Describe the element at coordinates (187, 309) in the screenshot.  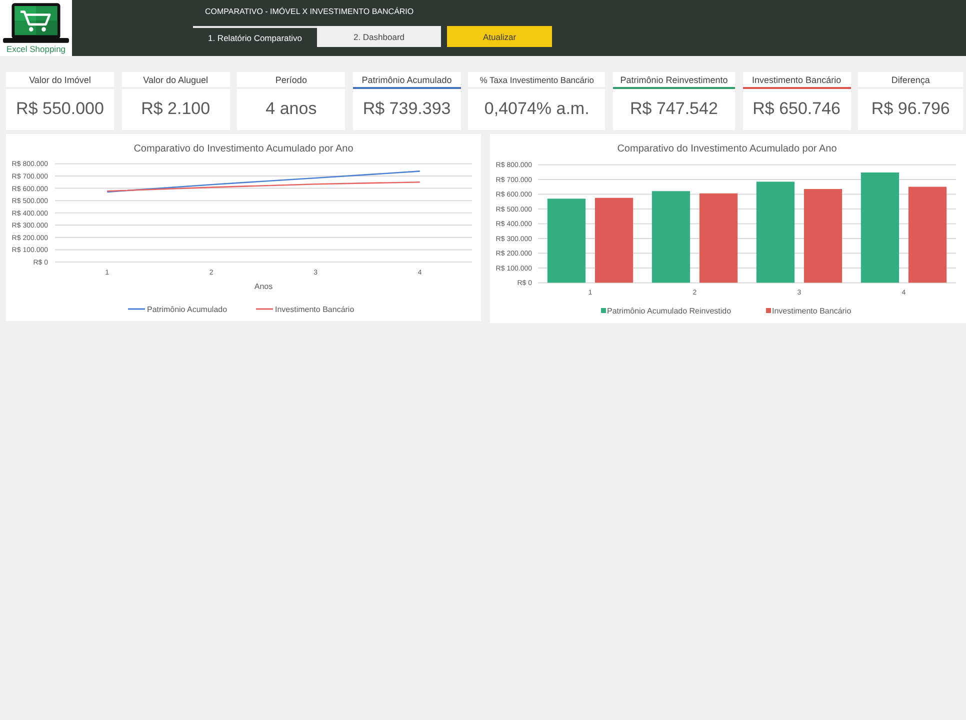
I see `legend-label: Patrimônio Acumulado` at that location.